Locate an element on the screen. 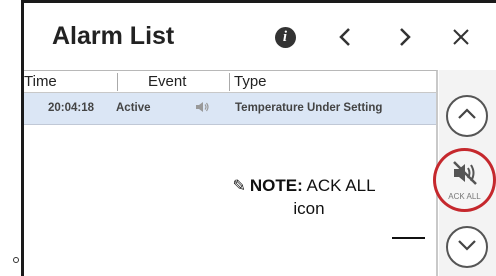 This screenshot has height=276, width=496. speaker-icon is located at coordinates (202, 108).